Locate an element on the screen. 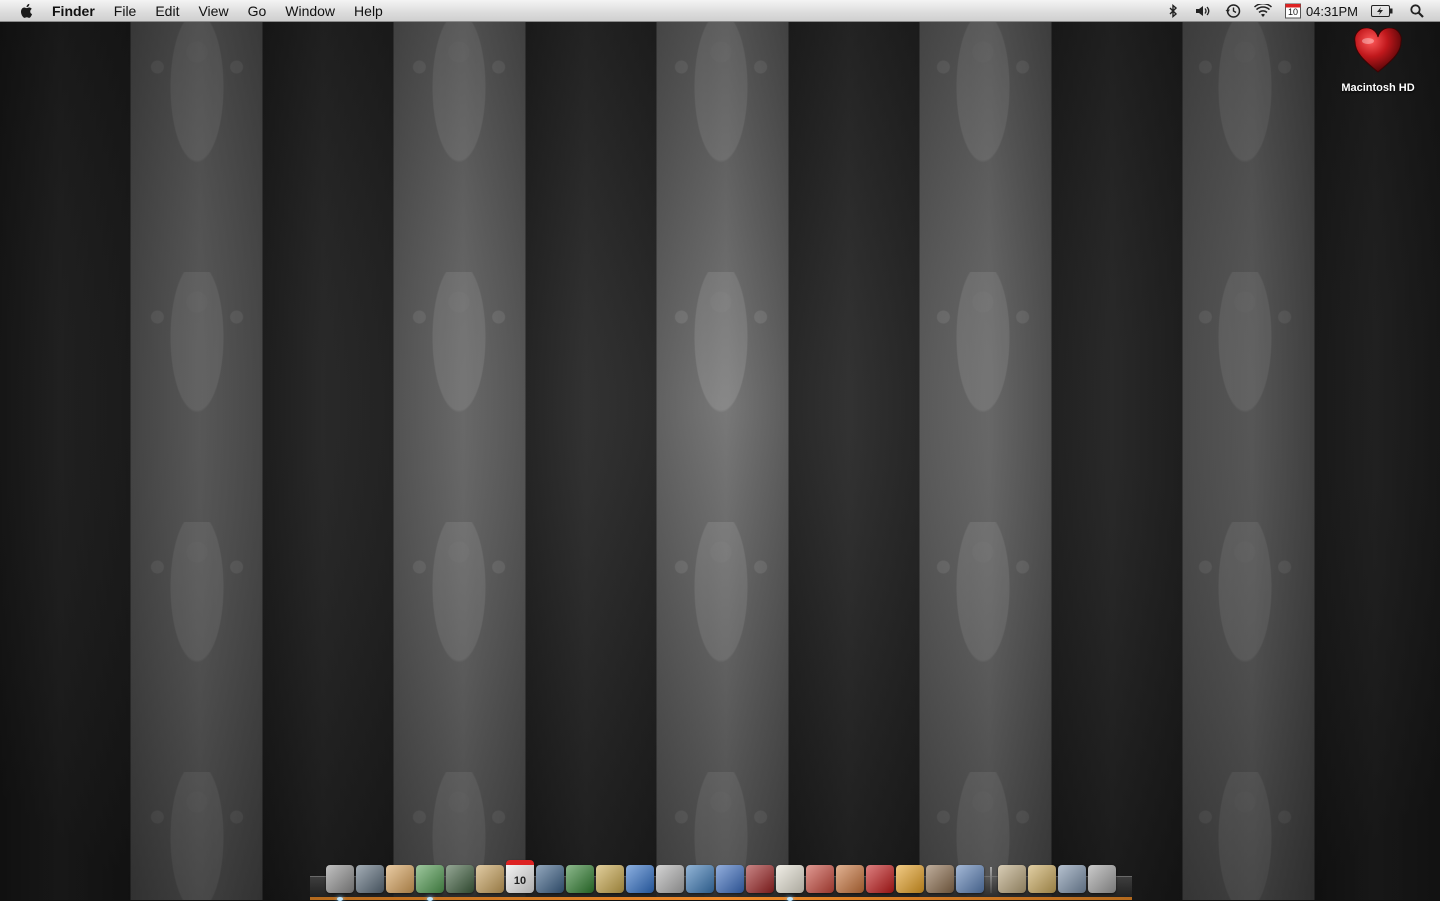 The image size is (1440, 901). spotlight-icon is located at coordinates (1417, 11).